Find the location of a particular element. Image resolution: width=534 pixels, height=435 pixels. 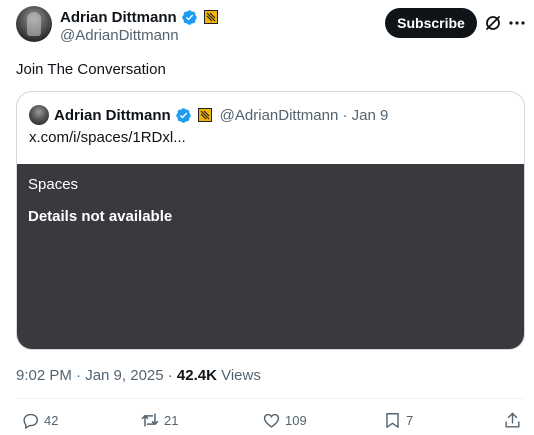

action-divider is located at coordinates (270, 398).